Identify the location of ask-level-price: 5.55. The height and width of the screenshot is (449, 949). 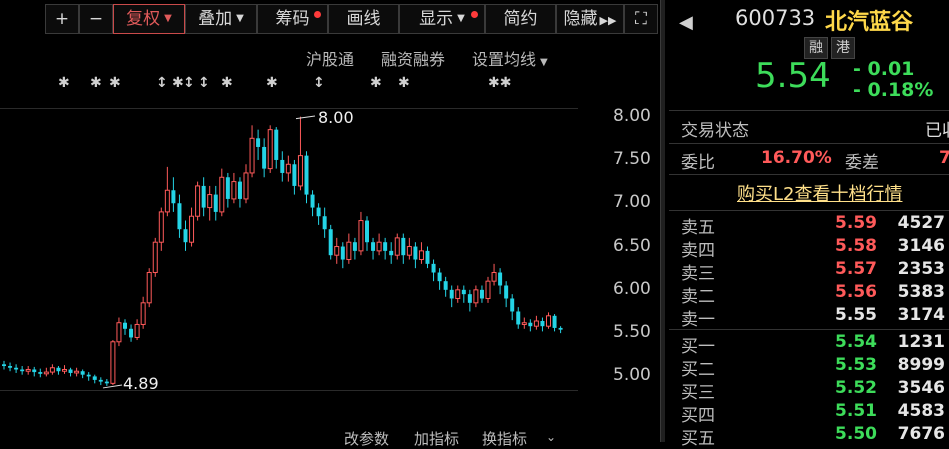
(833, 315).